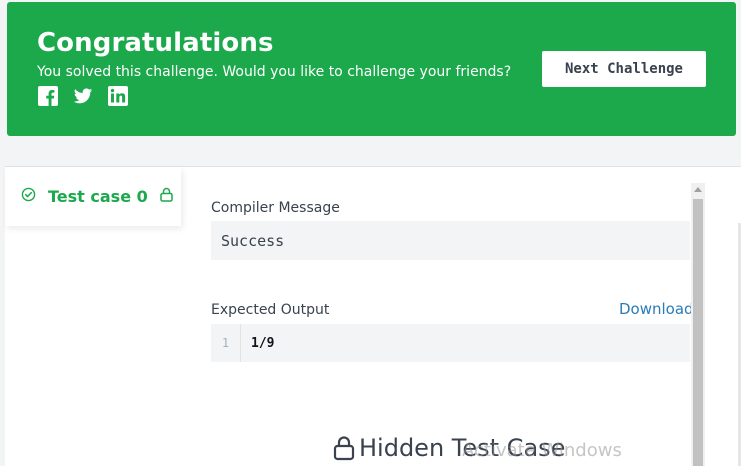  I want to click on facebook-icon, so click(48, 96).